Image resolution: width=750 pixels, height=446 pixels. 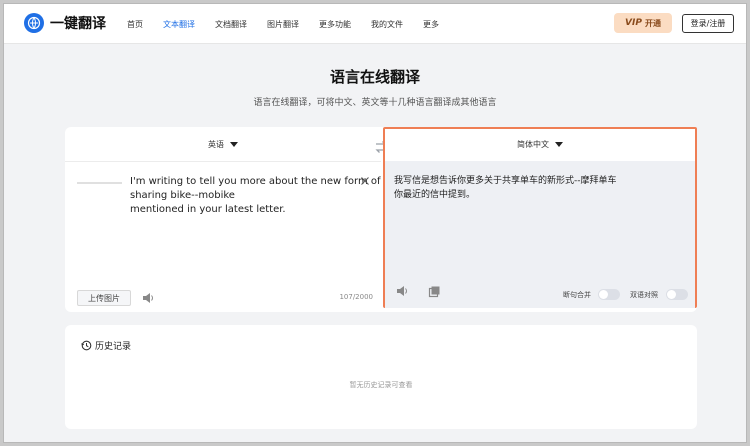 What do you see at coordinates (223, 161) in the screenshot?
I see `divider` at bounding box center [223, 161].